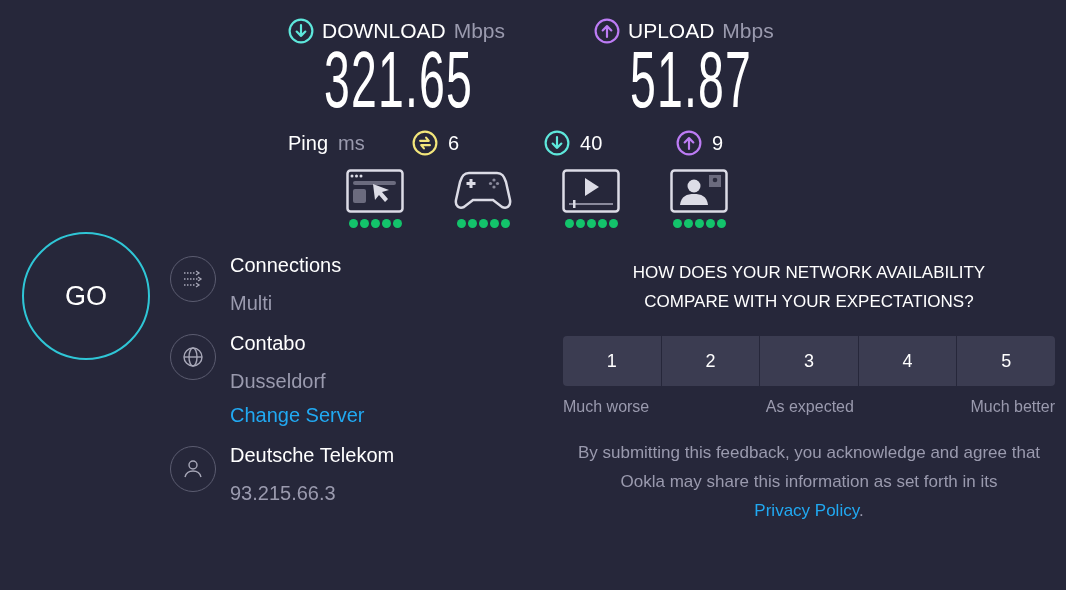 Image resolution: width=1066 pixels, height=590 pixels. What do you see at coordinates (268, 343) in the screenshot?
I see `info-title: Contabo` at bounding box center [268, 343].